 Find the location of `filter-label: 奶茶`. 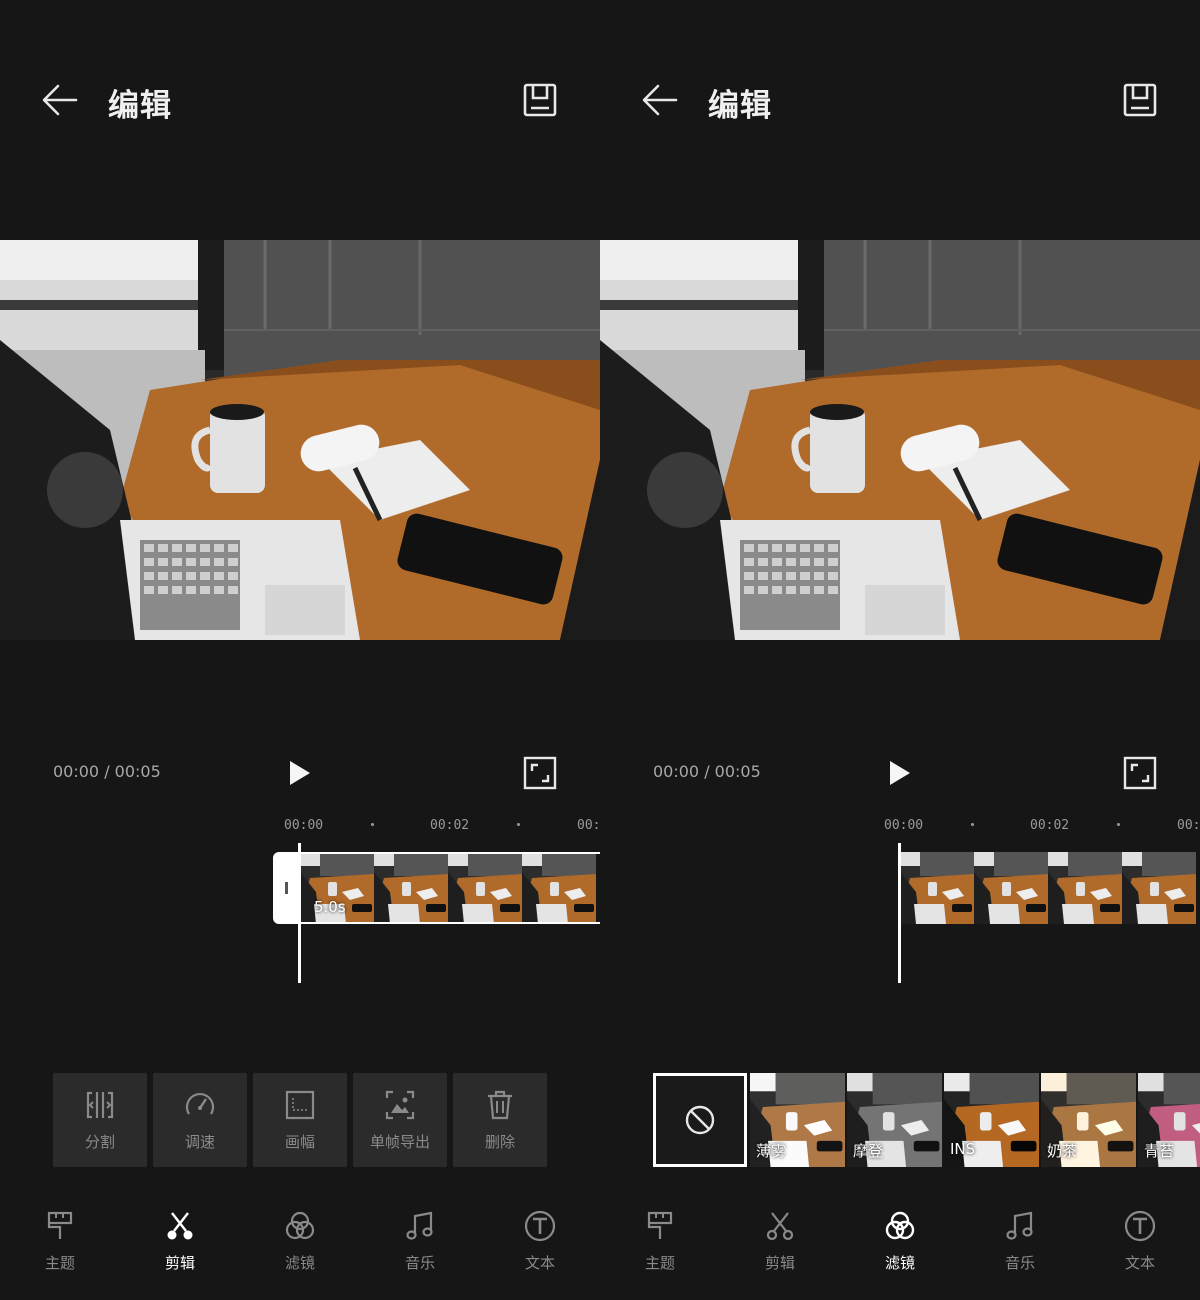

filter-label: 奶茶 is located at coordinates (1062, 1151).